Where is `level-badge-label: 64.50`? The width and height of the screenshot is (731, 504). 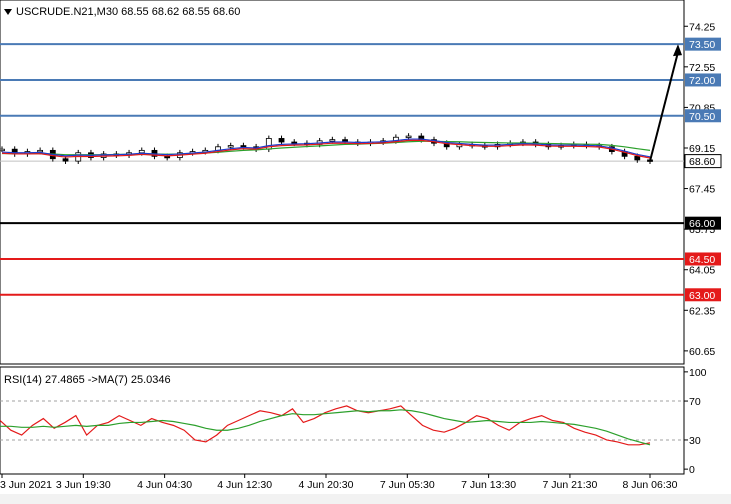
level-badge-label: 64.50 is located at coordinates (702, 260).